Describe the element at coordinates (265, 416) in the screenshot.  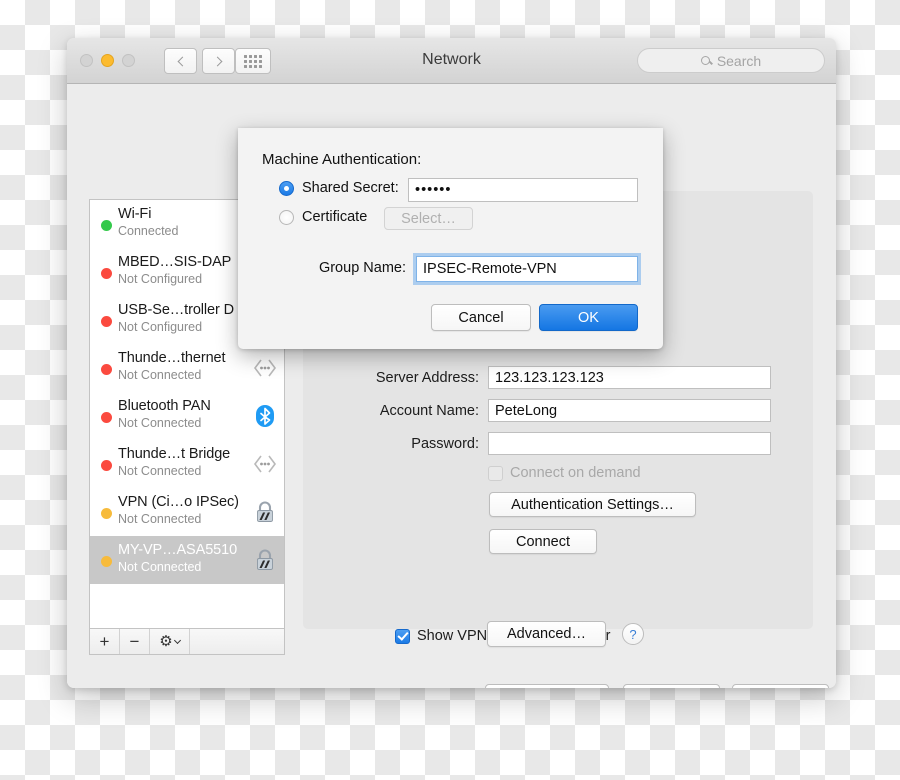
I see `bluetooth-icon` at that location.